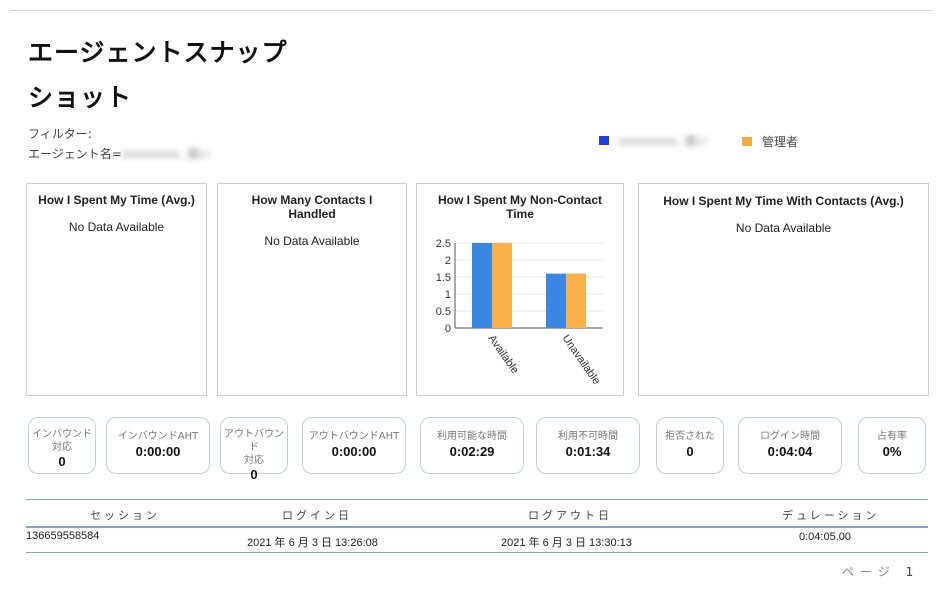 Image resolution: width=940 pixels, height=601 pixels. I want to click on y-tick-label: 1, so click(448, 295).